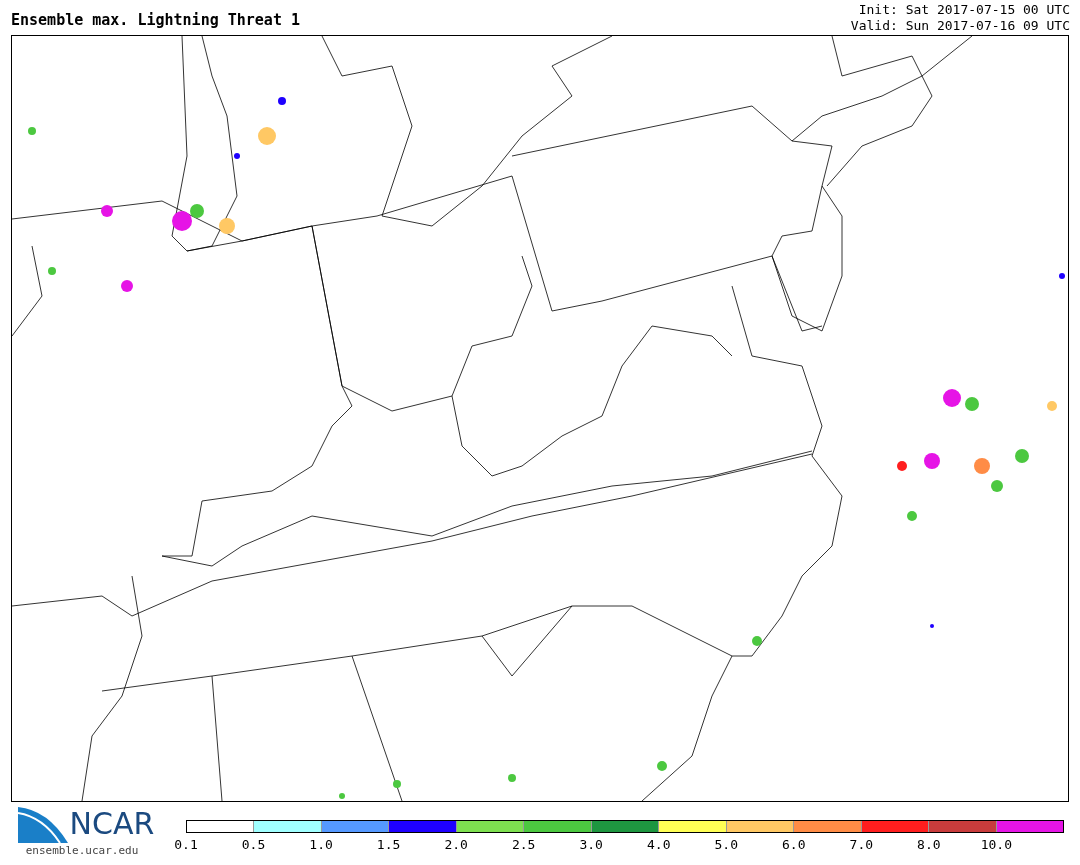 The image size is (1080, 865). Describe the element at coordinates (659, 845) in the screenshot. I see `tick-label: 4.0` at that location.